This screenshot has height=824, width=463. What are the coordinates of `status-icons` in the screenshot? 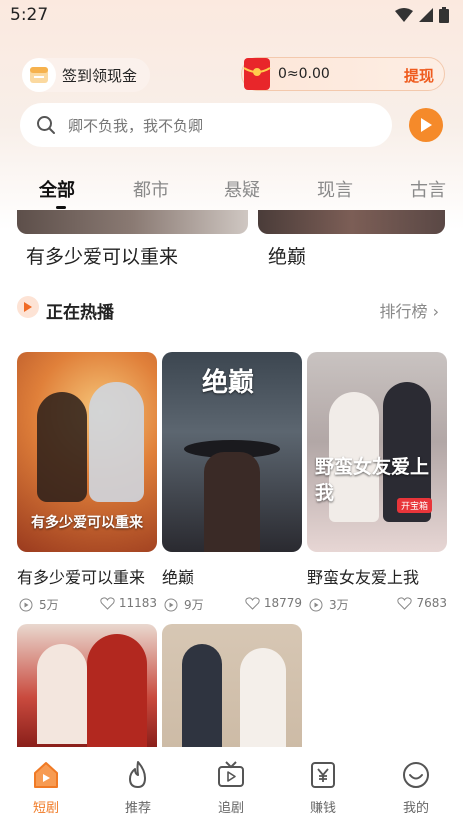 It's located at (422, 15).